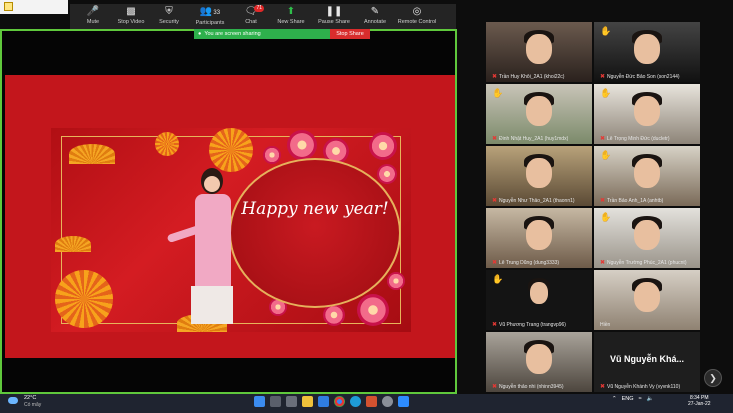  I want to click on chat-badge: 71, so click(259, 8).